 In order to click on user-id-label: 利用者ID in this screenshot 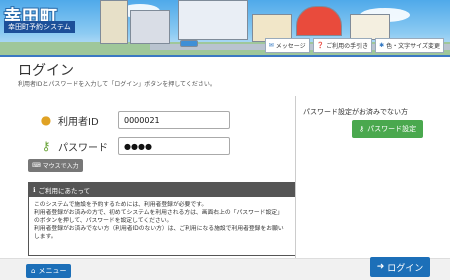, I will do `click(78, 122)`.